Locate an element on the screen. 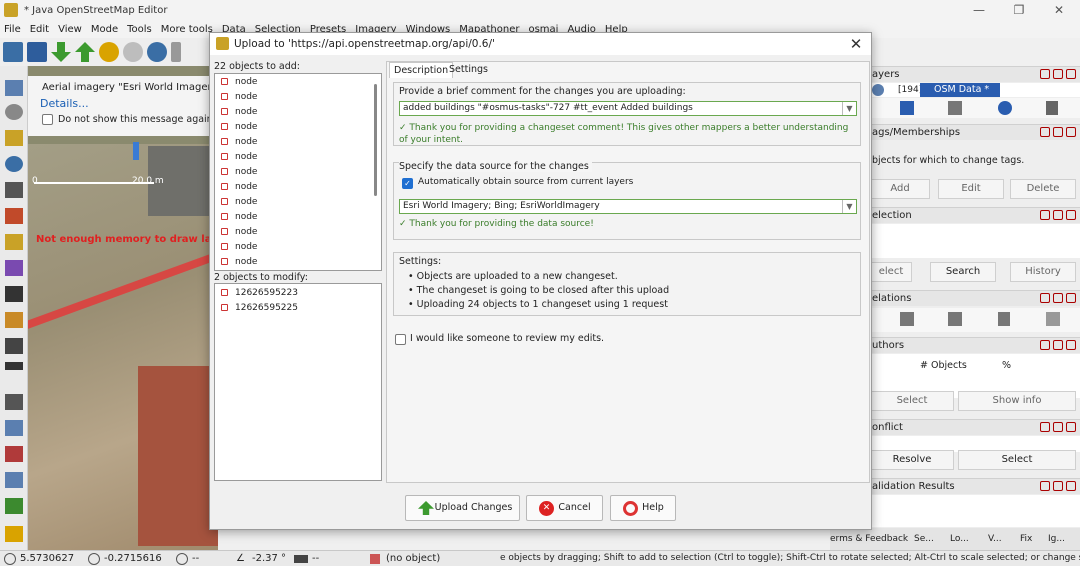 The width and height of the screenshot is (1080, 566). download-icon is located at coordinates (61, 52).